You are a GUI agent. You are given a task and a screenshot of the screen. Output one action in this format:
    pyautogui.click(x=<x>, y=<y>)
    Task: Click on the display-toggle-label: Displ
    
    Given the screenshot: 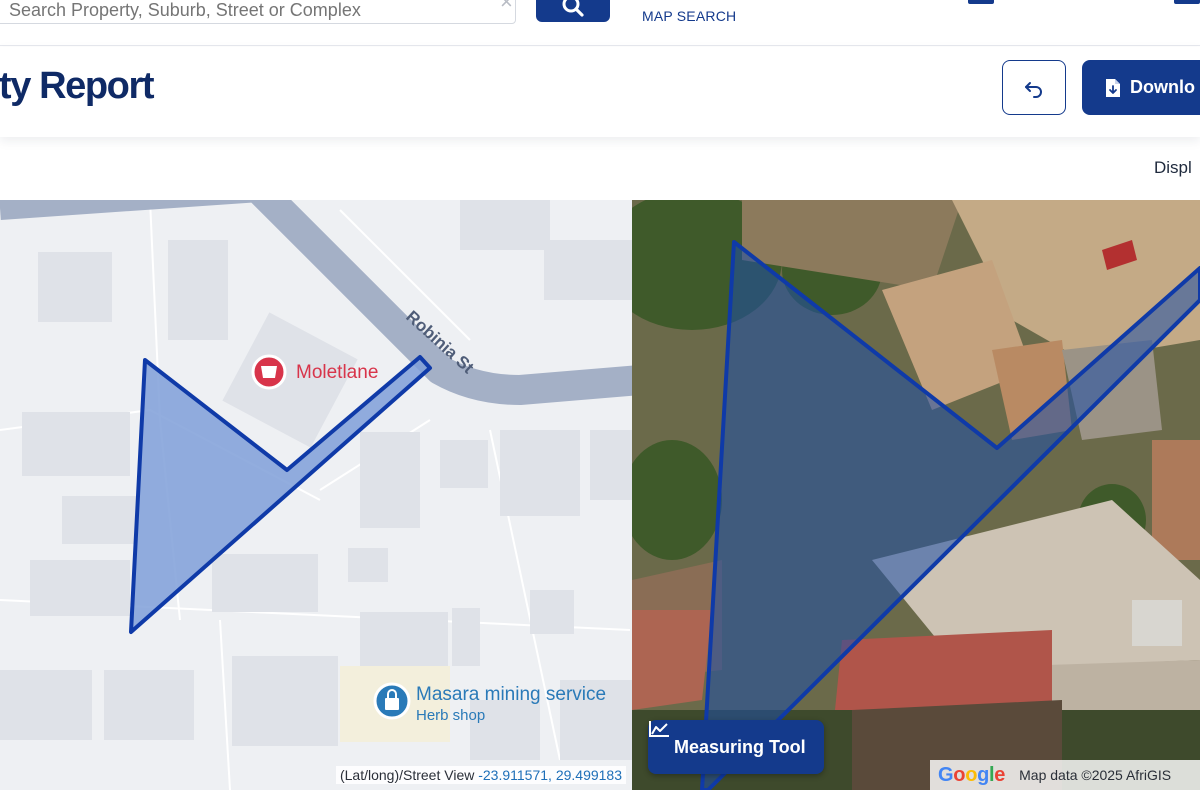 What is the action you would take?
    pyautogui.click(x=1173, y=168)
    